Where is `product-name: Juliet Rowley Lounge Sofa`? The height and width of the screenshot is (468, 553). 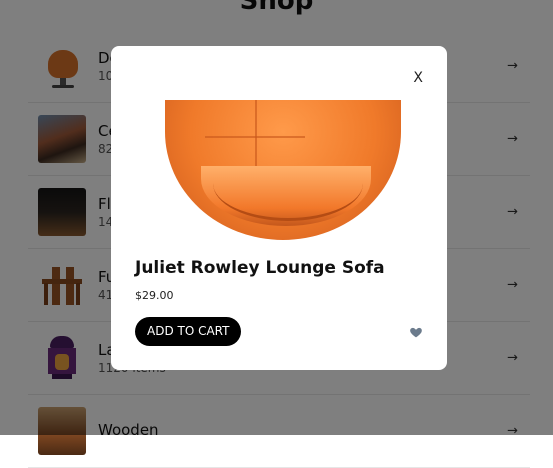
product-name: Juliet Rowley Lounge Sofa is located at coordinates (260, 268).